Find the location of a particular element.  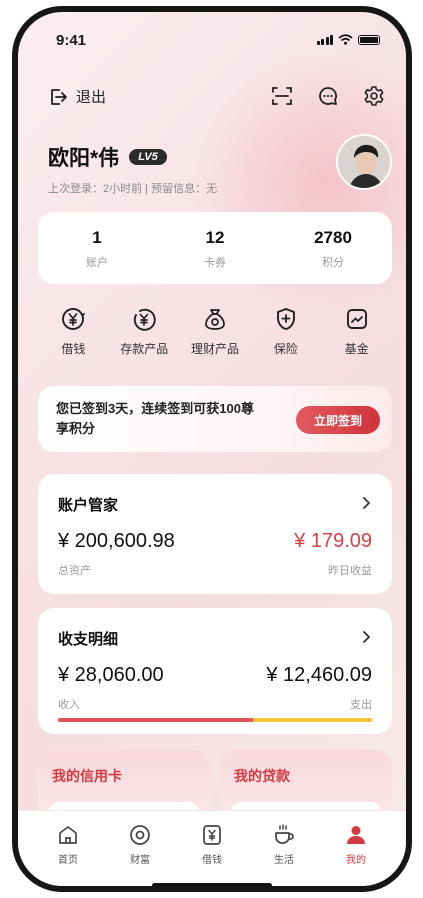

status-bar: 9:41 is located at coordinates (212, 37).